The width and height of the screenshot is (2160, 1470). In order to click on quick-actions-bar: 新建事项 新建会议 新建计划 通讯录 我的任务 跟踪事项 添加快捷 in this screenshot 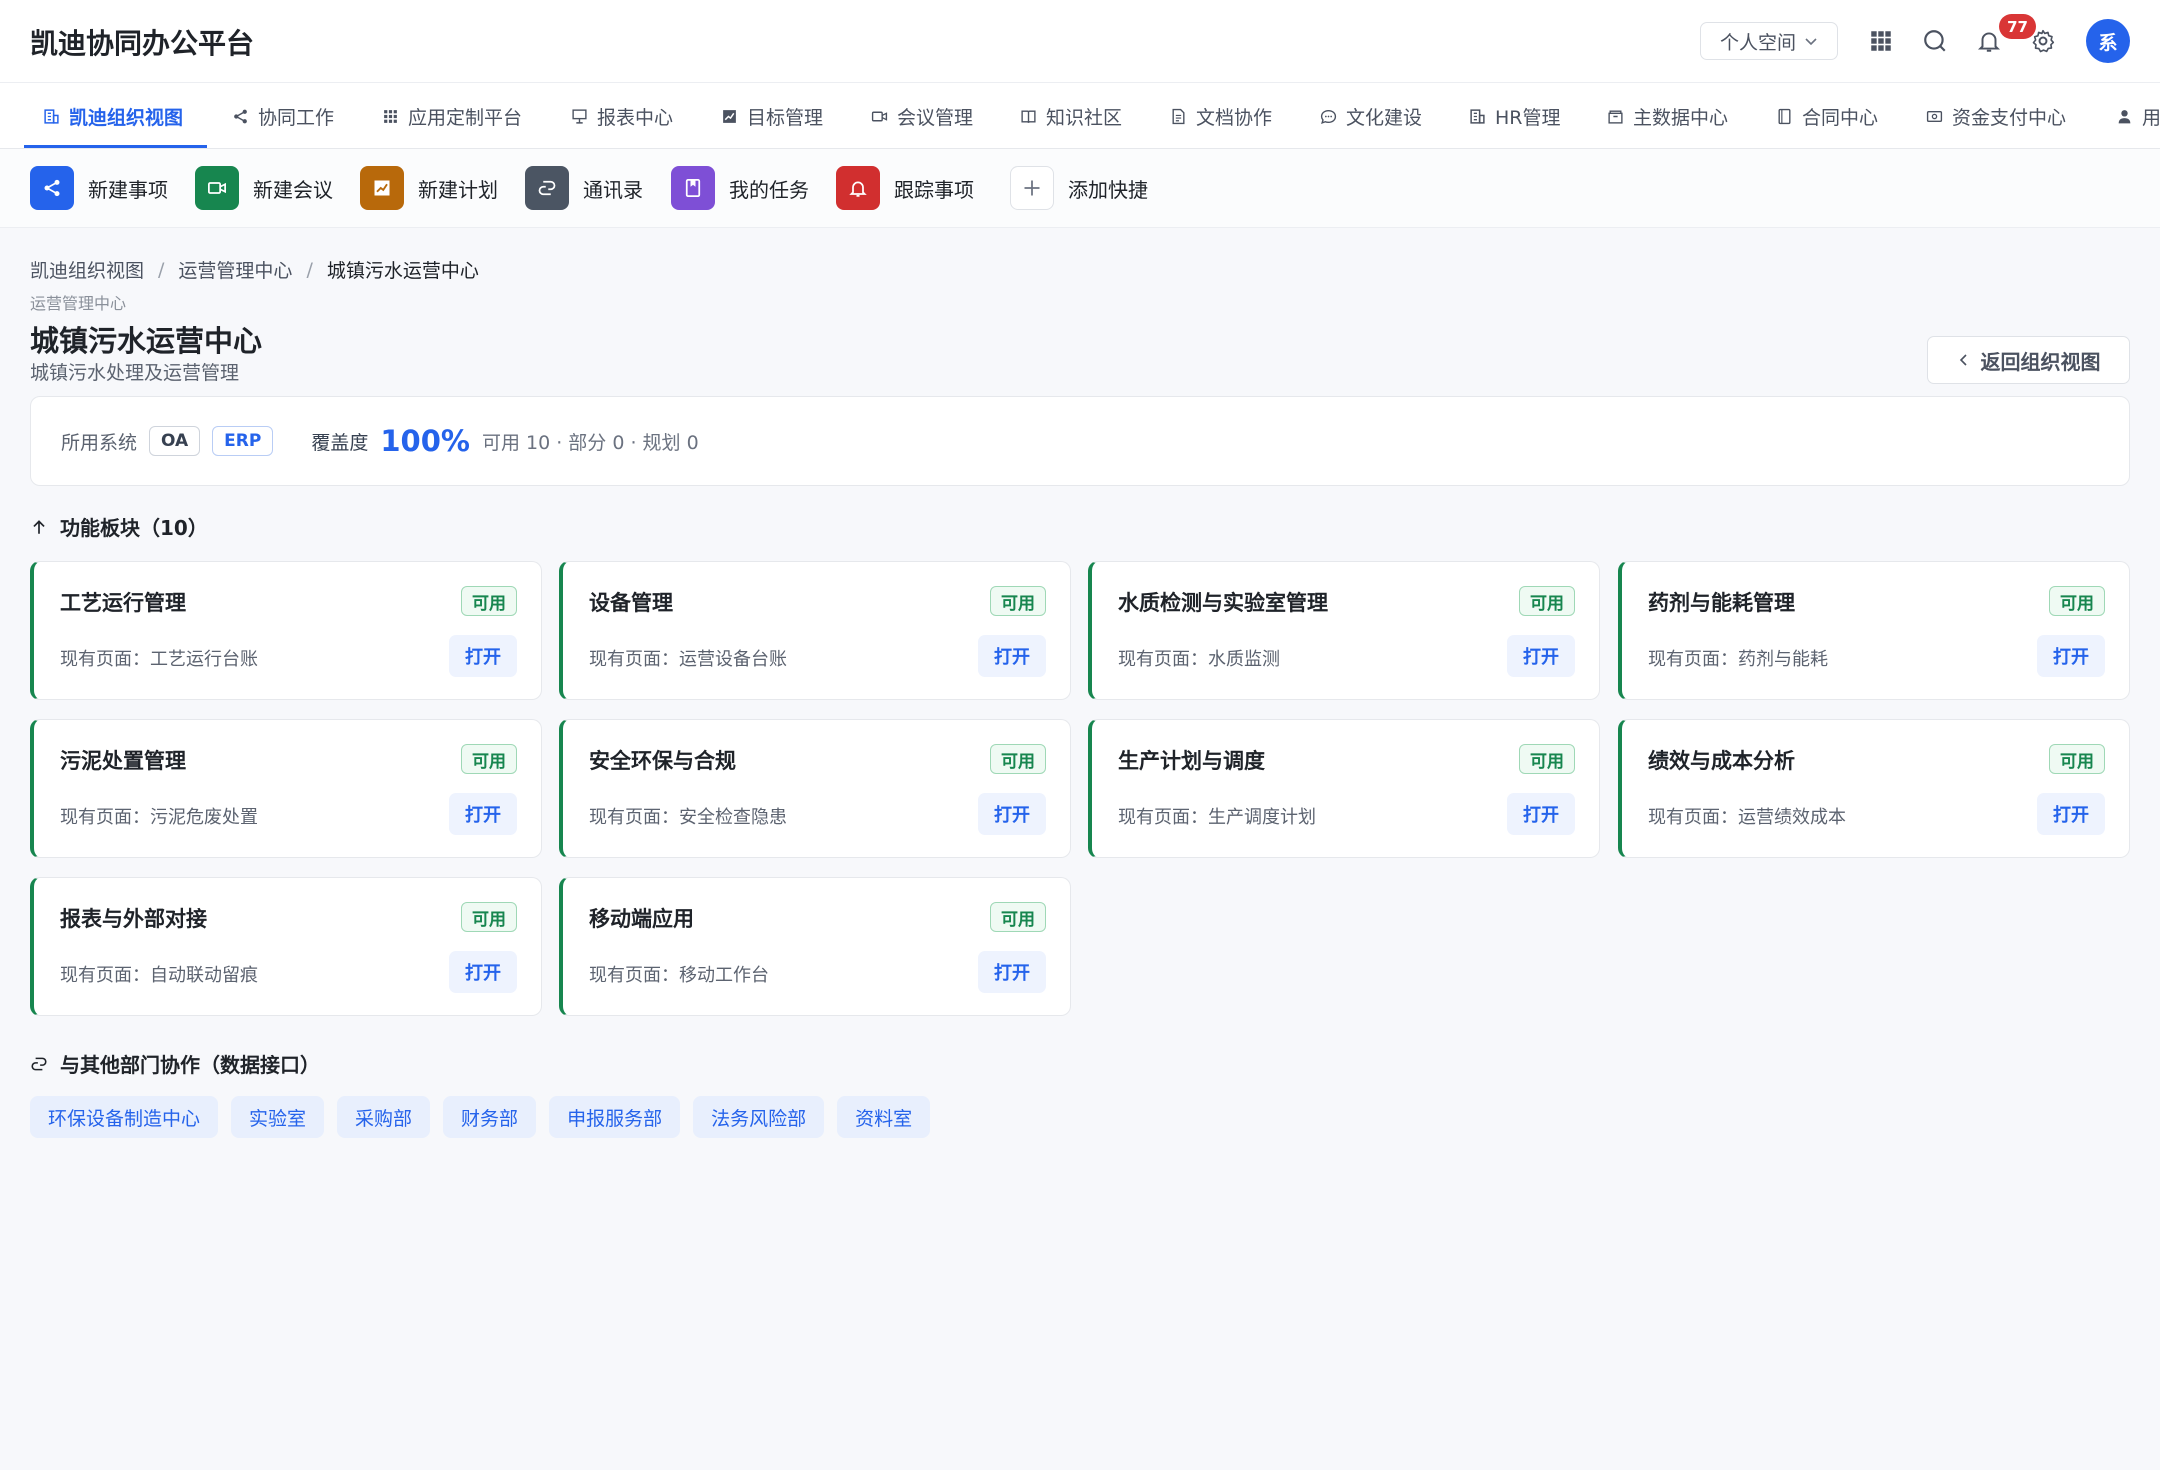, I will do `click(1080, 188)`.